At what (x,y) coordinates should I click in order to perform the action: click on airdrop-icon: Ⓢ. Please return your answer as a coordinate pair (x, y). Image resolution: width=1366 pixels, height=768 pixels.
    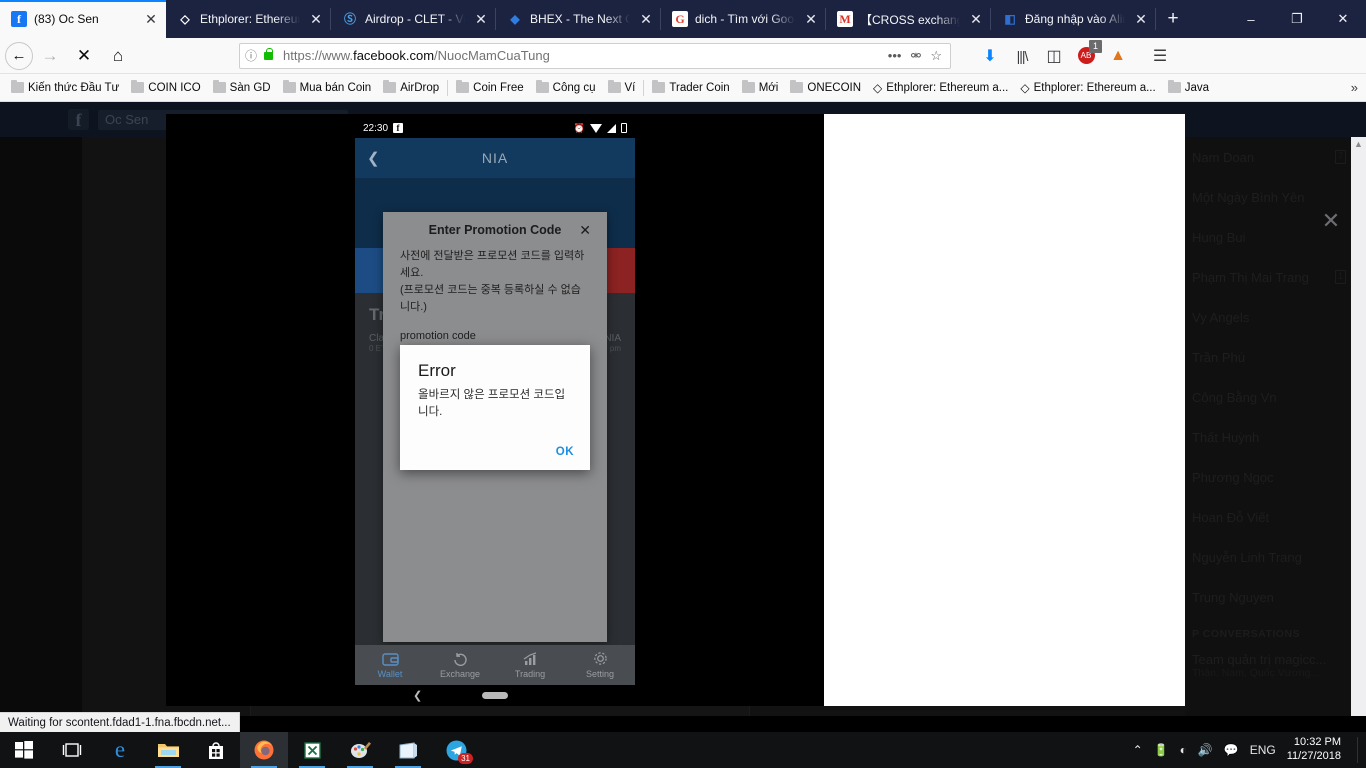
    Looking at the image, I should click on (349, 19).